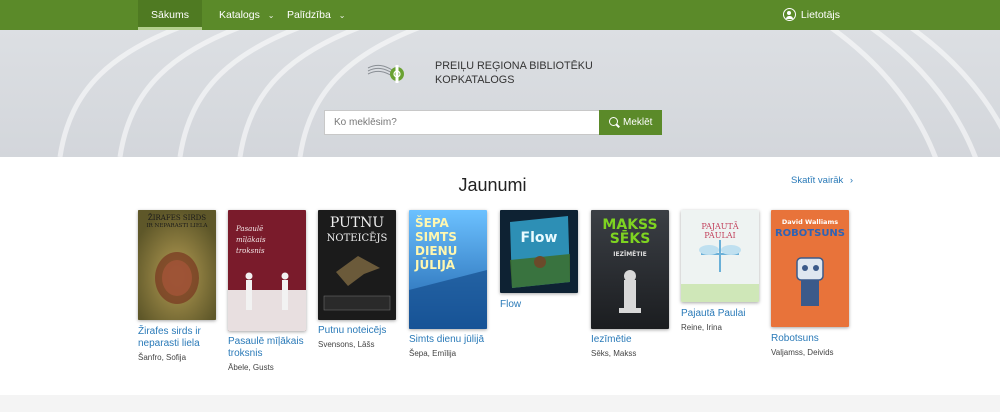  What do you see at coordinates (436, 237) in the screenshot?
I see `cover-line: SIMTS` at bounding box center [436, 237].